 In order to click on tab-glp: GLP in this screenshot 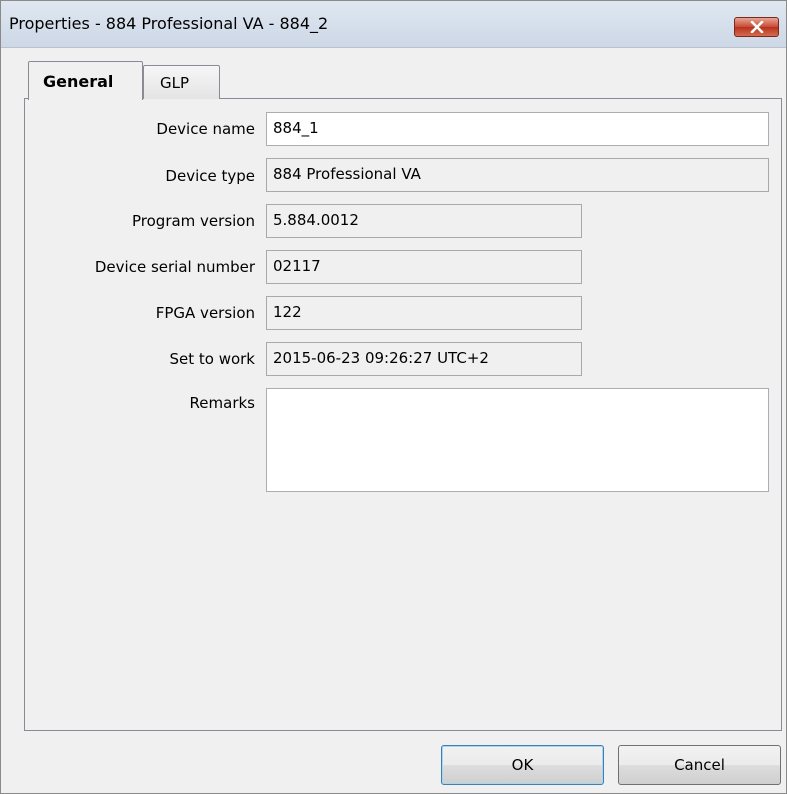, I will do `click(181, 82)`.